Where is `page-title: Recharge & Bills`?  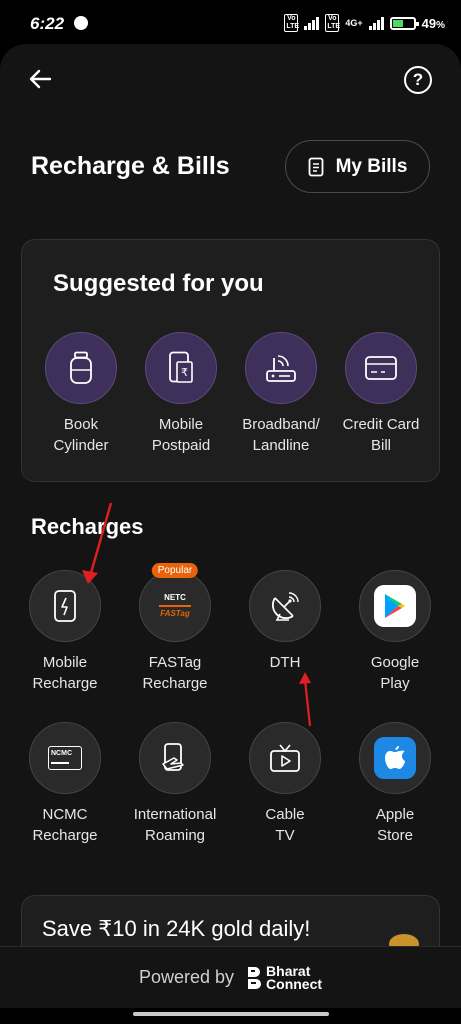
page-title: Recharge & Bills is located at coordinates (130, 166).